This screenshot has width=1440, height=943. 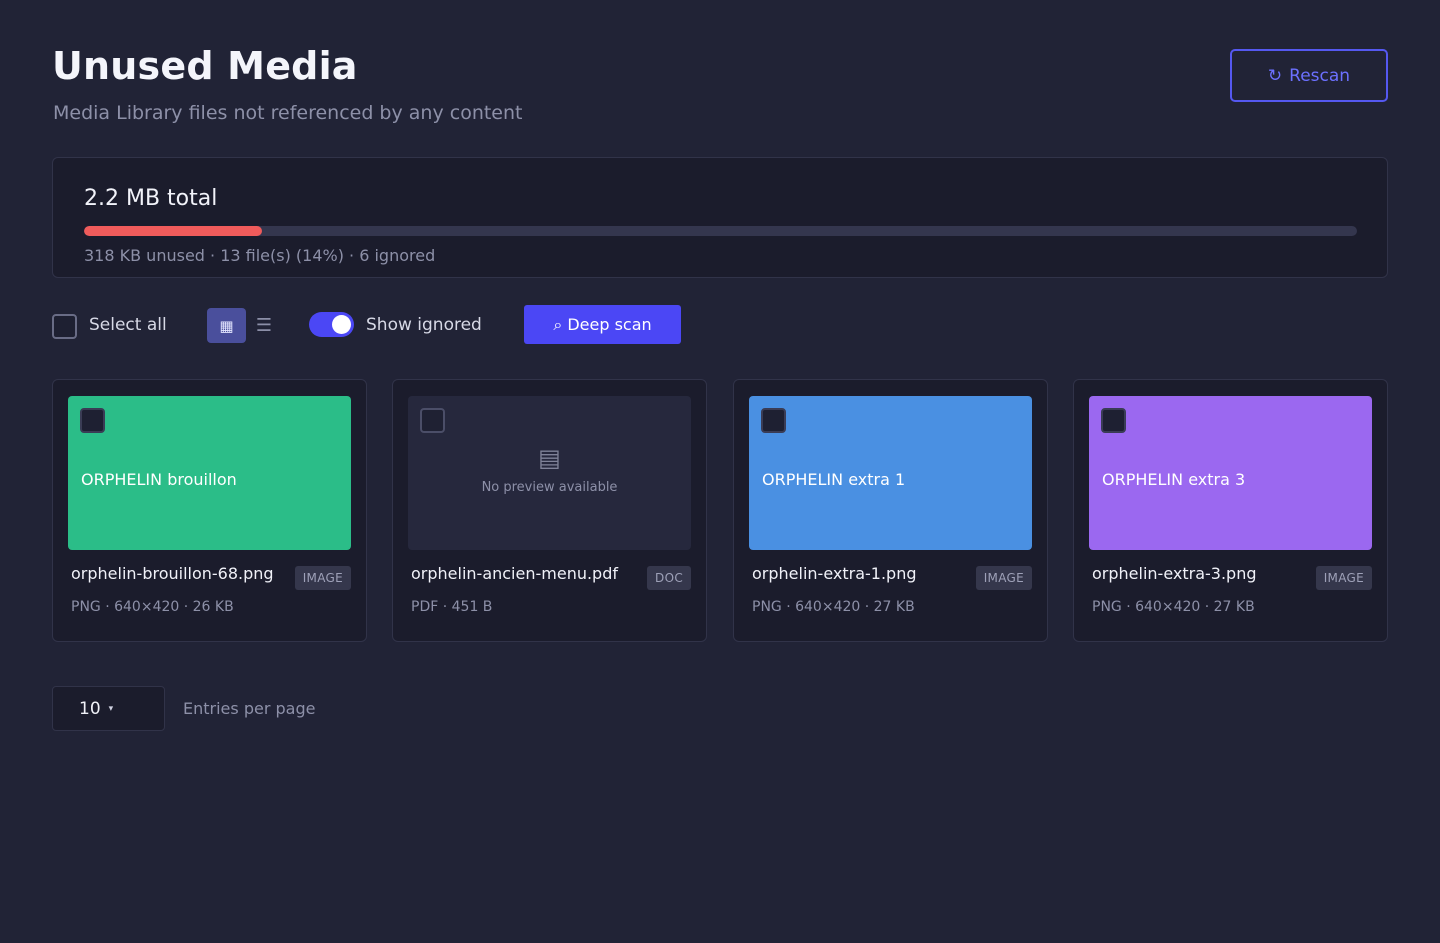 What do you see at coordinates (514, 573) in the screenshot?
I see `file-name: orphelin-ancien-menu.pdf` at bounding box center [514, 573].